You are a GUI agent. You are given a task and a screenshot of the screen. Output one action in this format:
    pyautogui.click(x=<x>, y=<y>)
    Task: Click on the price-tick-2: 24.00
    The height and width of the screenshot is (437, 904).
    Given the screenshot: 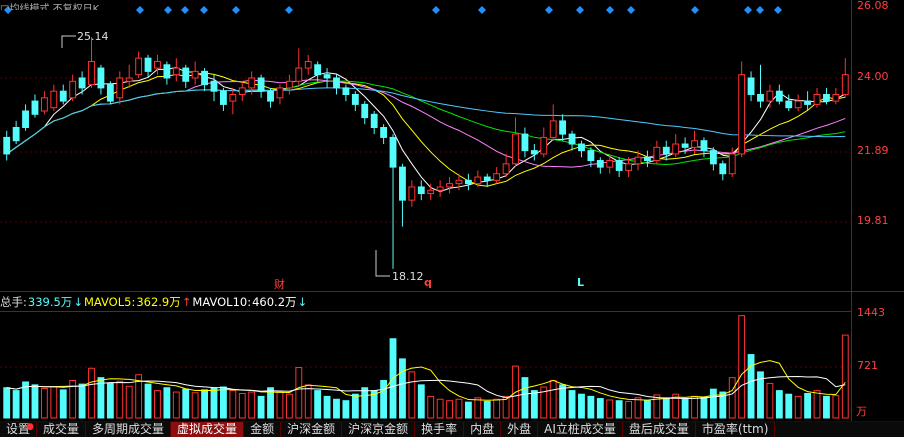 What is the action you would take?
    pyautogui.click(x=873, y=76)
    